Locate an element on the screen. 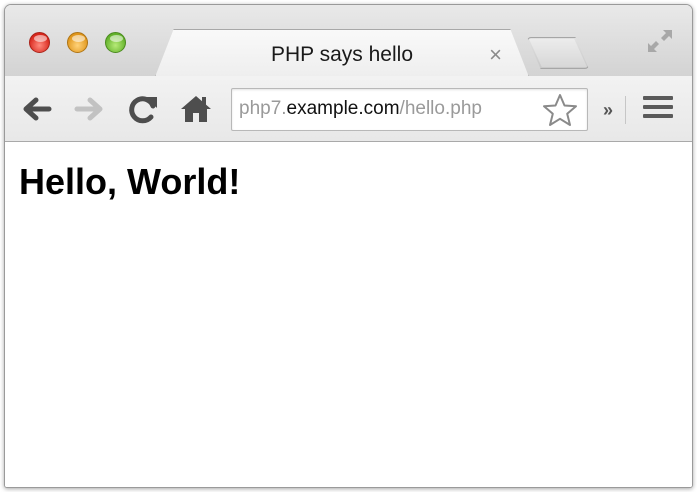  url-text: php7.example.com/hello.php is located at coordinates (360, 109).